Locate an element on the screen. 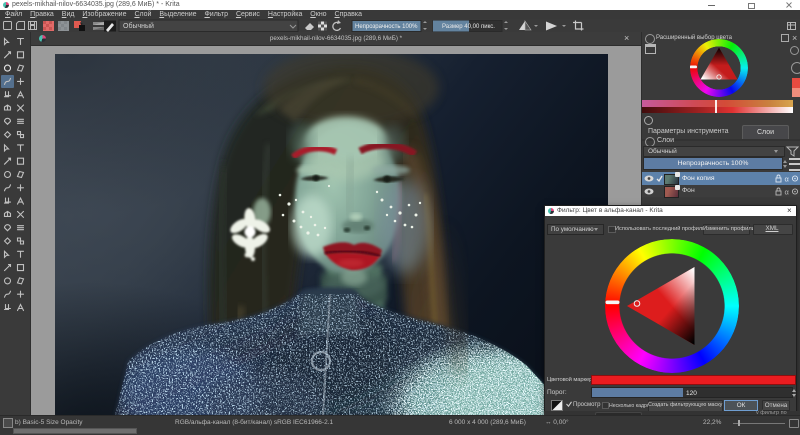 The image size is (800, 435). svg-text: Размер 40,00 пикс. is located at coordinates (468, 27).